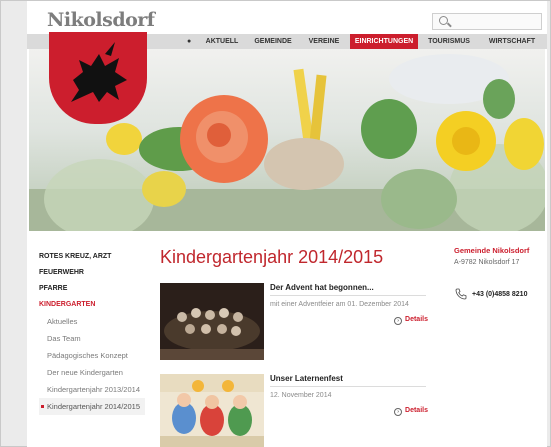  Describe the element at coordinates (92, 372) in the screenshot. I see `sidebar-subitem-neuer-kindergarten: Der neue Kindergarten` at that location.